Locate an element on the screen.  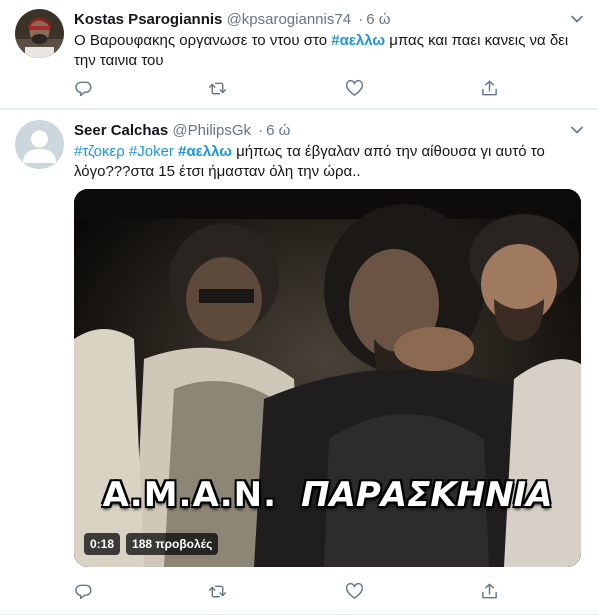
caption-left: Α.Μ.Α.Ν. is located at coordinates (190, 495).